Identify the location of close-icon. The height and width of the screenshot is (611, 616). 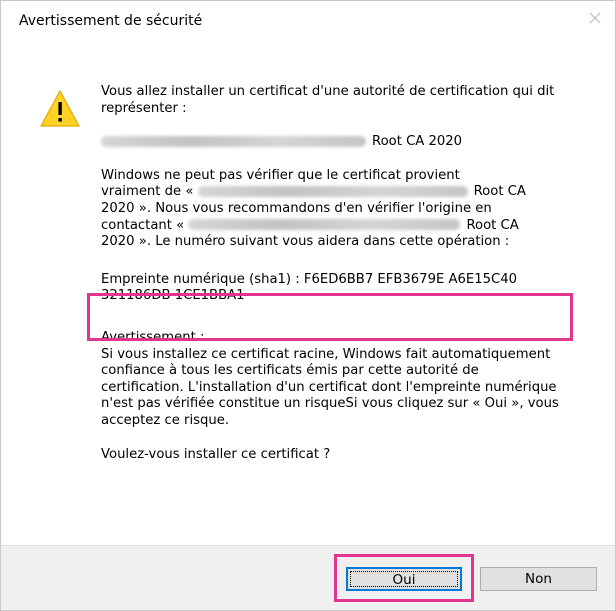
(595, 18).